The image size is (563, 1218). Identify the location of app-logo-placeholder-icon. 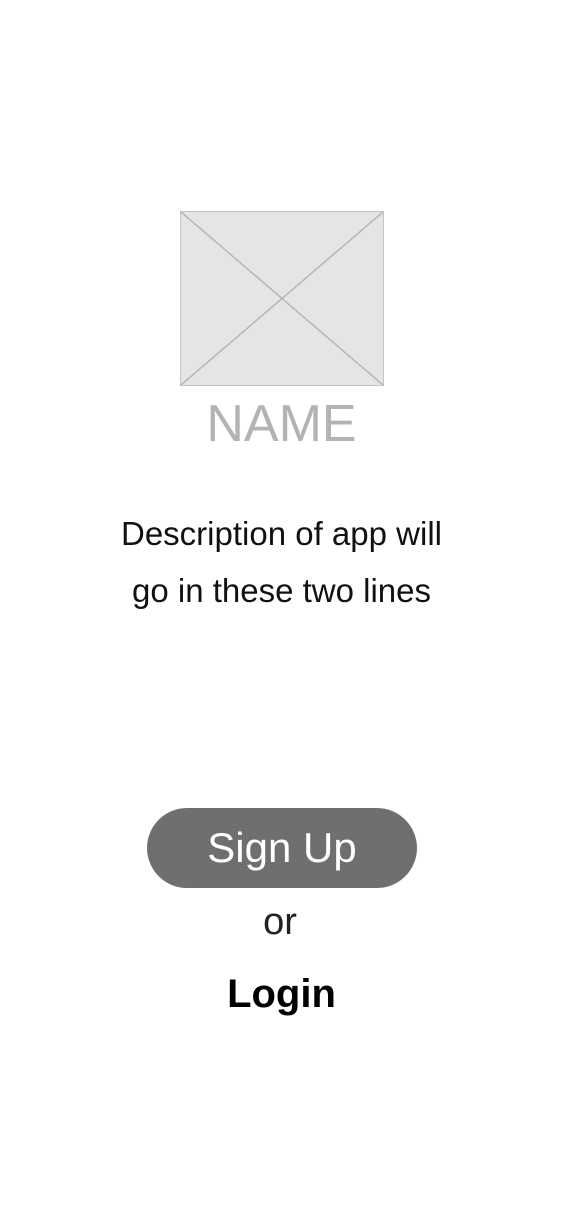
(282, 298).